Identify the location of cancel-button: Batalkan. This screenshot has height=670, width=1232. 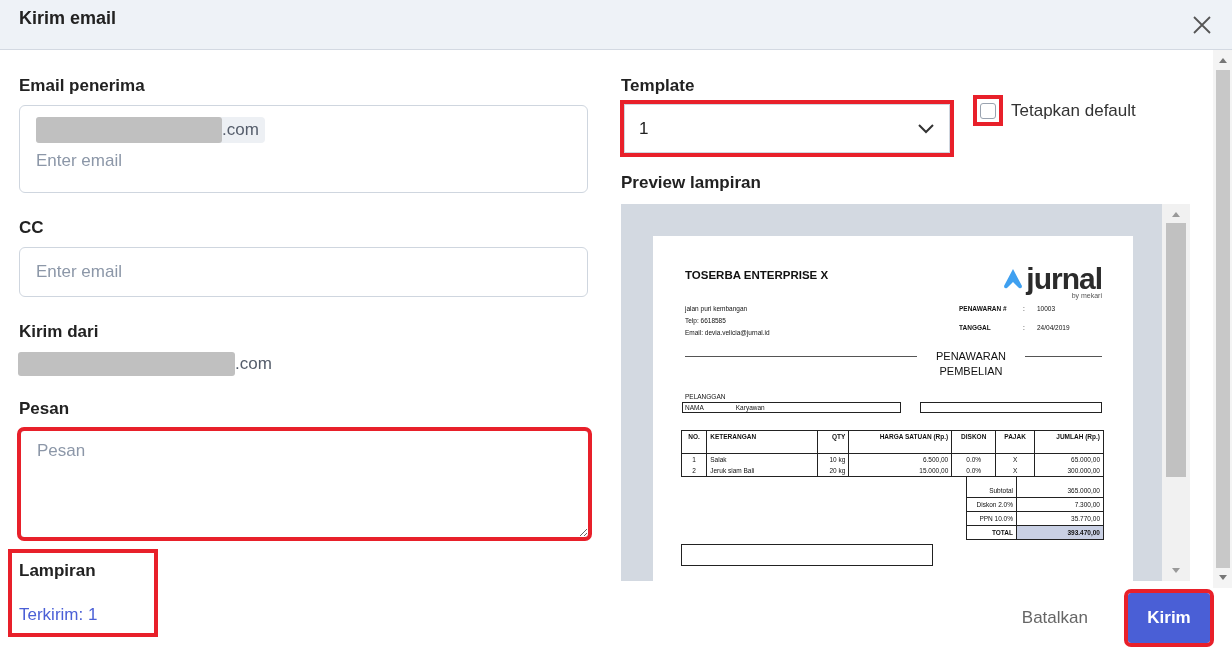
(1054, 618).